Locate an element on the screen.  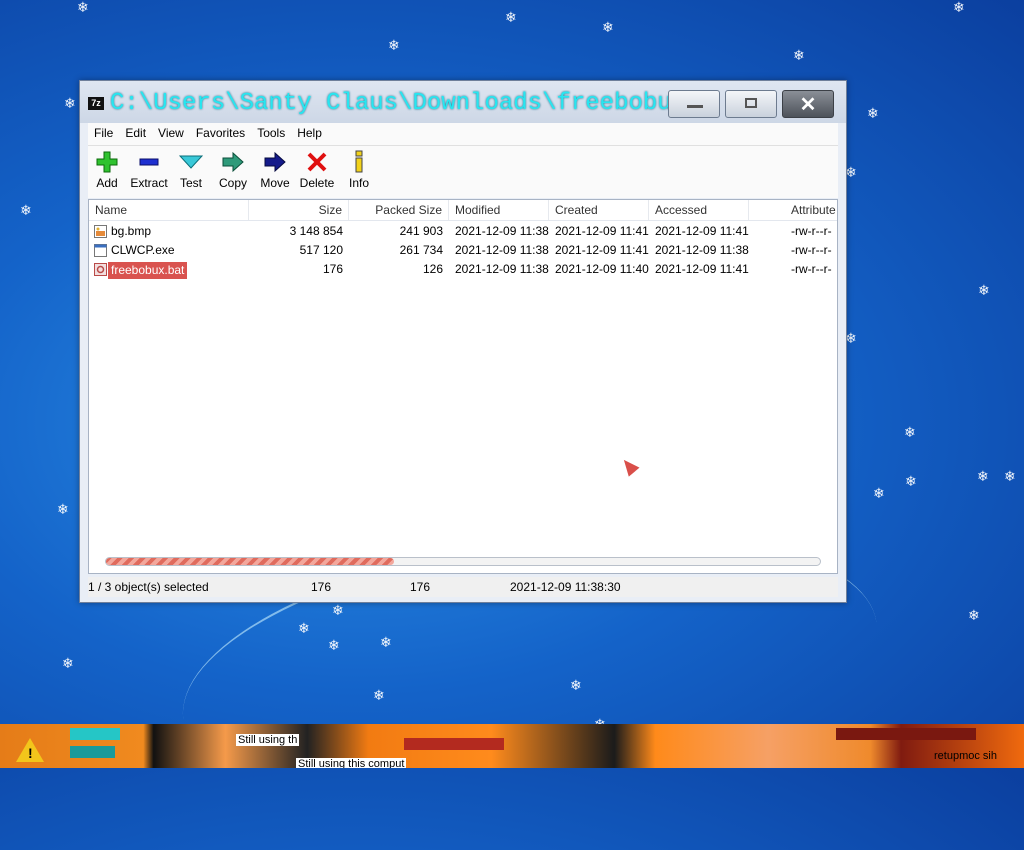
delete-x-icon is located at coordinates (317, 162).